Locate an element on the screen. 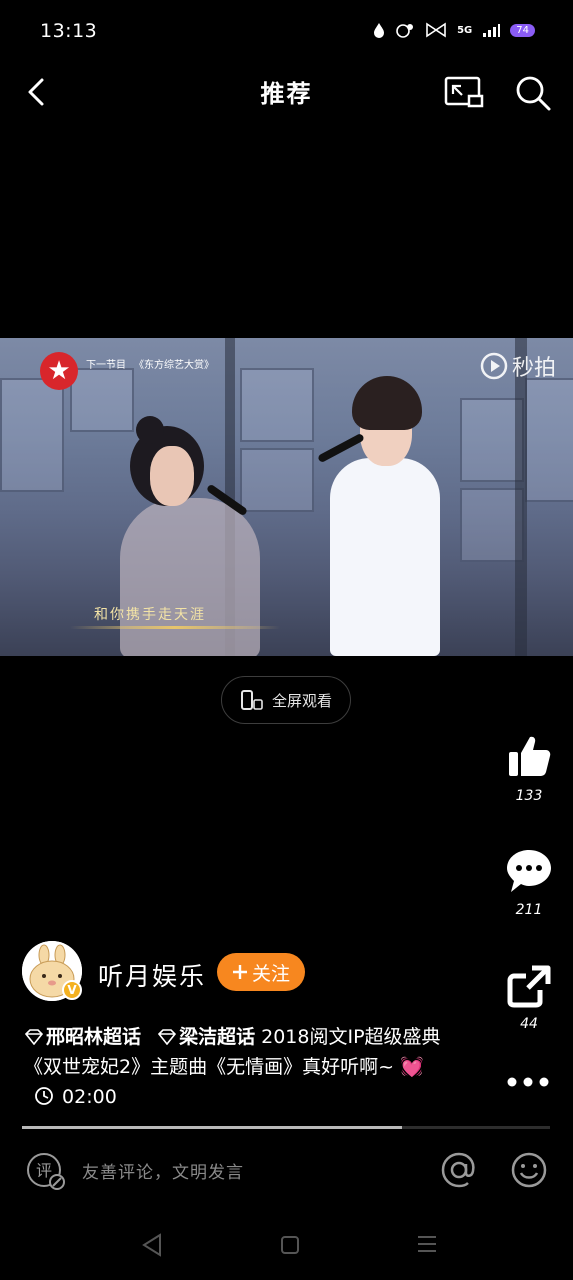 This screenshot has width=573, height=1280. svg-text: 评 is located at coordinates (44, 1170).